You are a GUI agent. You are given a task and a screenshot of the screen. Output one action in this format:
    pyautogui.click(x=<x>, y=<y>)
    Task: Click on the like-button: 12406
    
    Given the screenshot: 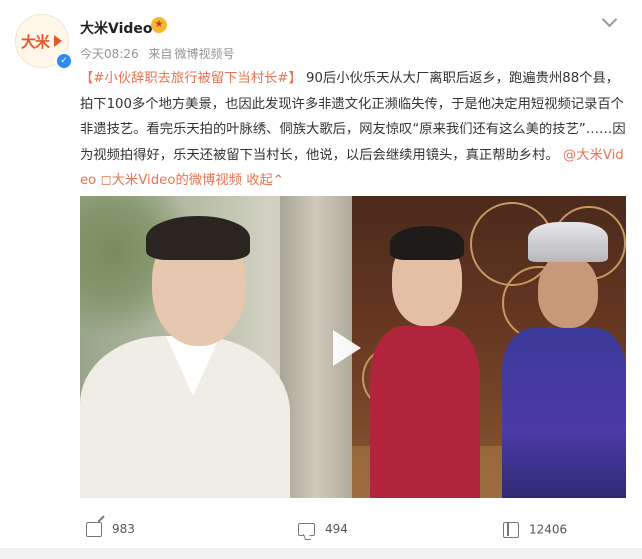 What is the action you would take?
    pyautogui.click(x=535, y=530)
    